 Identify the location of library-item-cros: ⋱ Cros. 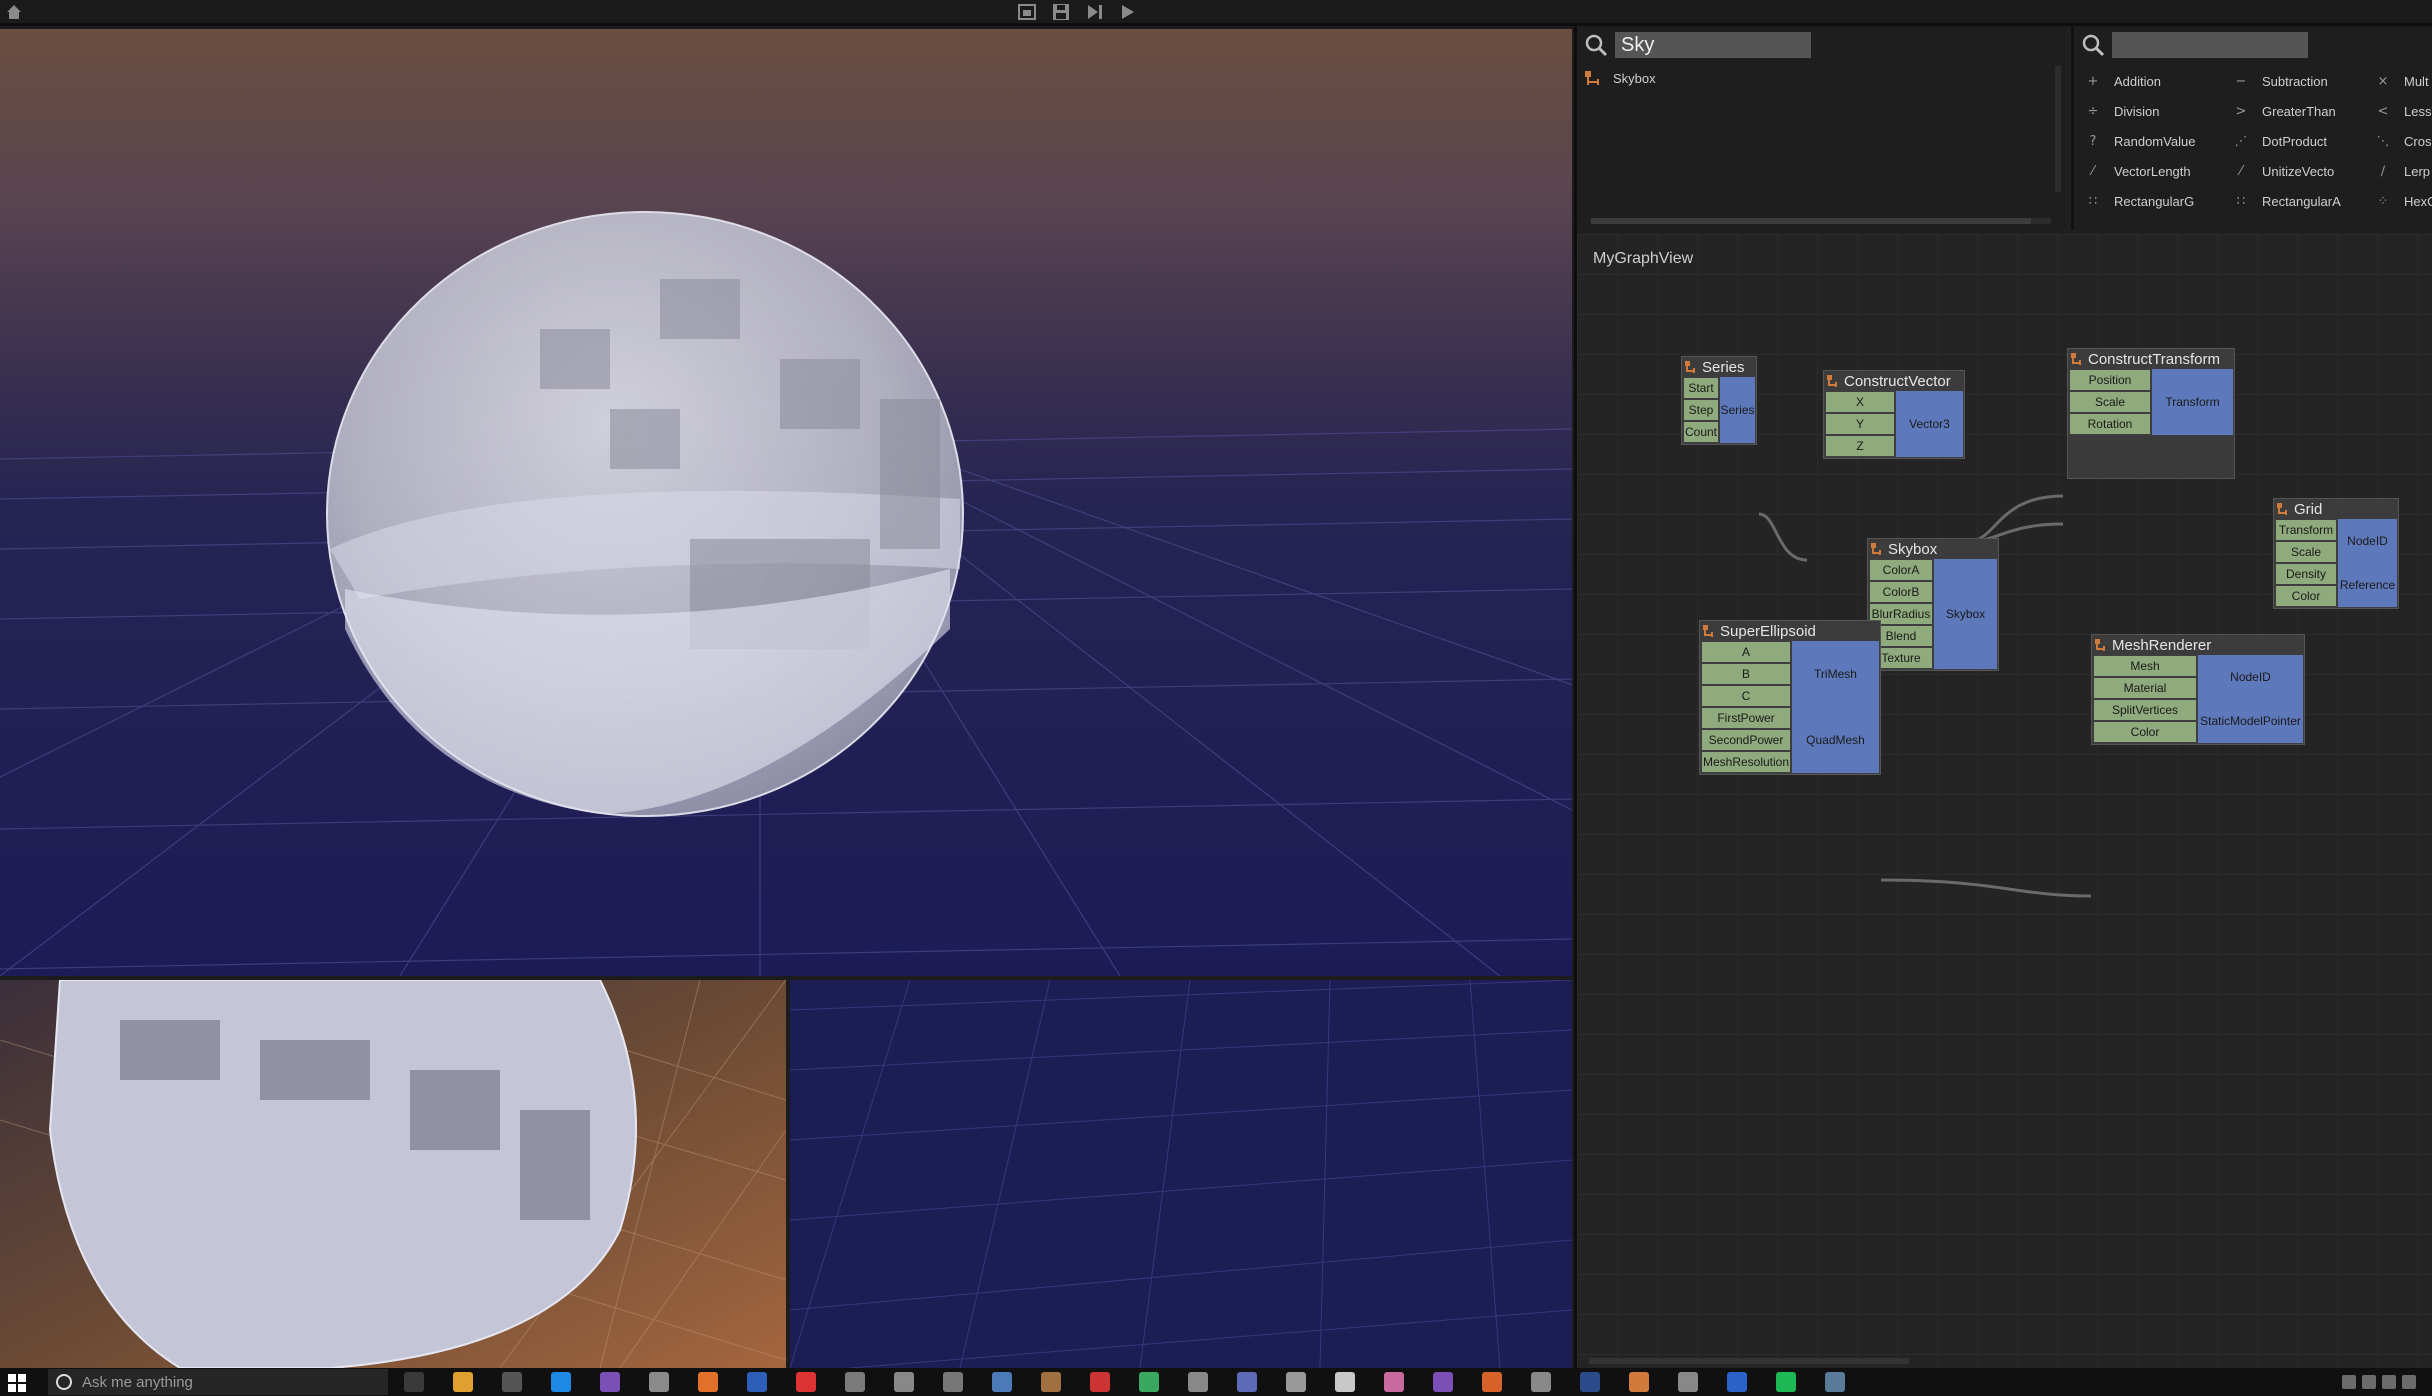
(2403, 141).